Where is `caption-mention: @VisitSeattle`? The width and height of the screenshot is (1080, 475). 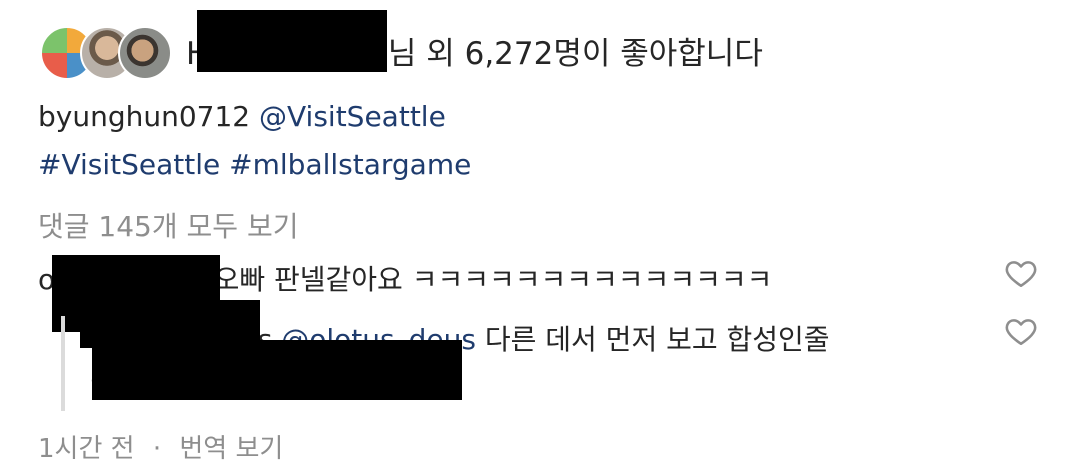
caption-mention: @VisitSeattle is located at coordinates (352, 116).